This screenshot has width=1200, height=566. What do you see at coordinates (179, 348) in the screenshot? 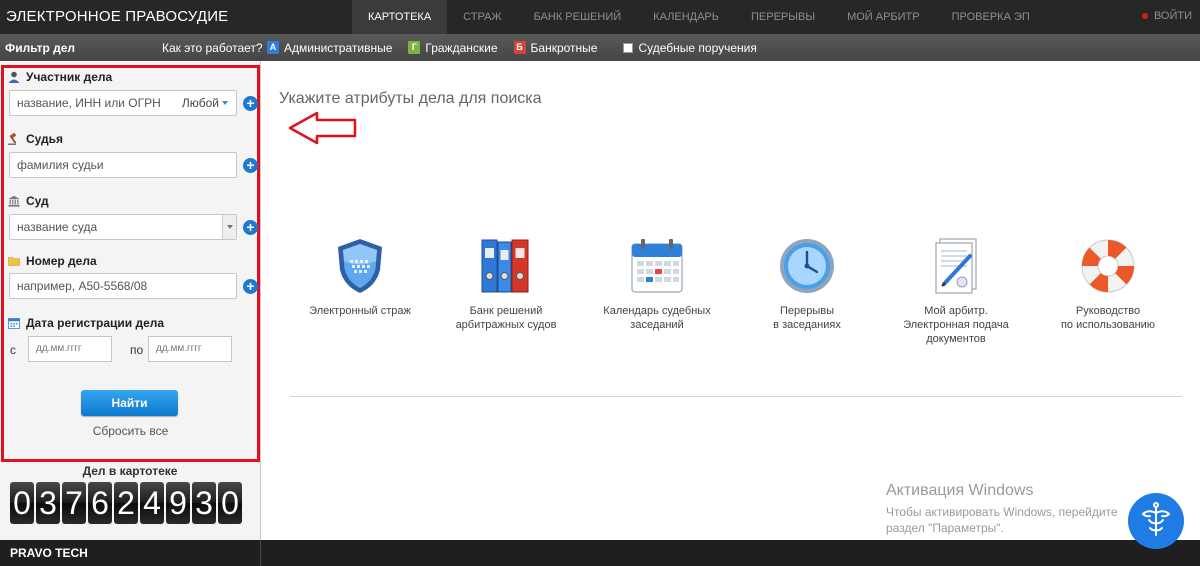
I see `date-to-placeholder: дд.мм.гггг` at bounding box center [179, 348].